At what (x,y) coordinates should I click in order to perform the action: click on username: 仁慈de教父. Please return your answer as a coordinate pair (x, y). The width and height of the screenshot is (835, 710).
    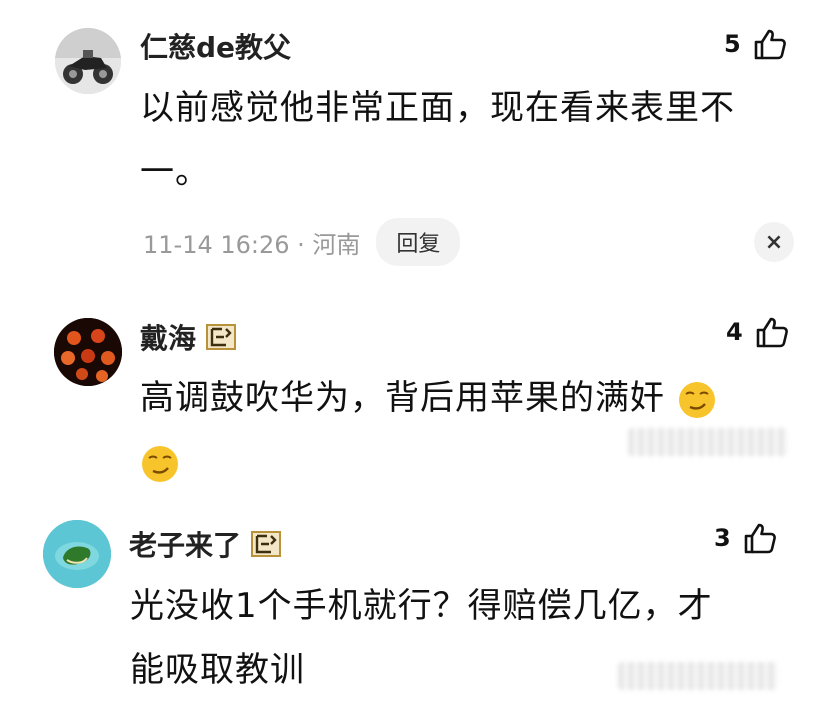
    Looking at the image, I should click on (215, 46).